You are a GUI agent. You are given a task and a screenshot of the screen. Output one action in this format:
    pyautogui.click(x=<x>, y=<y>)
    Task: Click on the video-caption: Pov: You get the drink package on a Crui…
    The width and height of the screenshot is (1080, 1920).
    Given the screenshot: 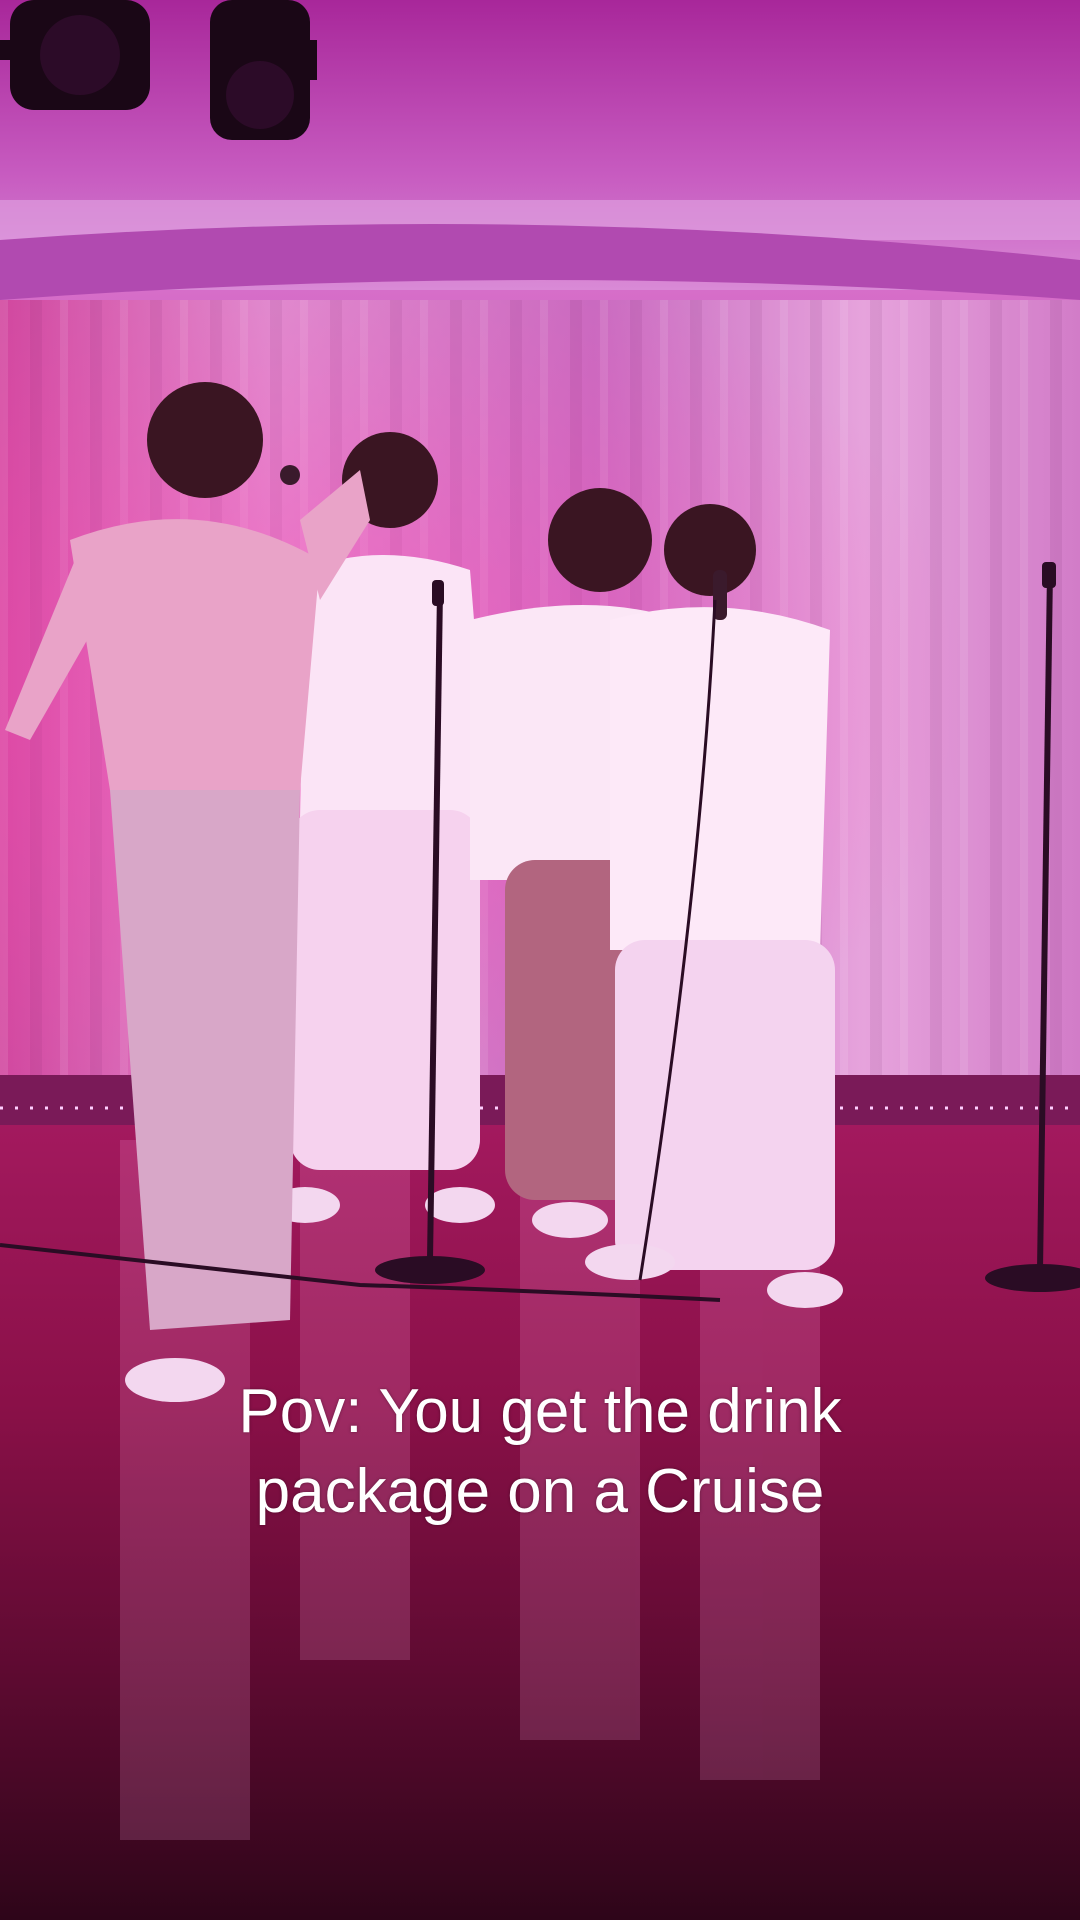 What is the action you would take?
    pyautogui.click(x=540, y=1452)
    